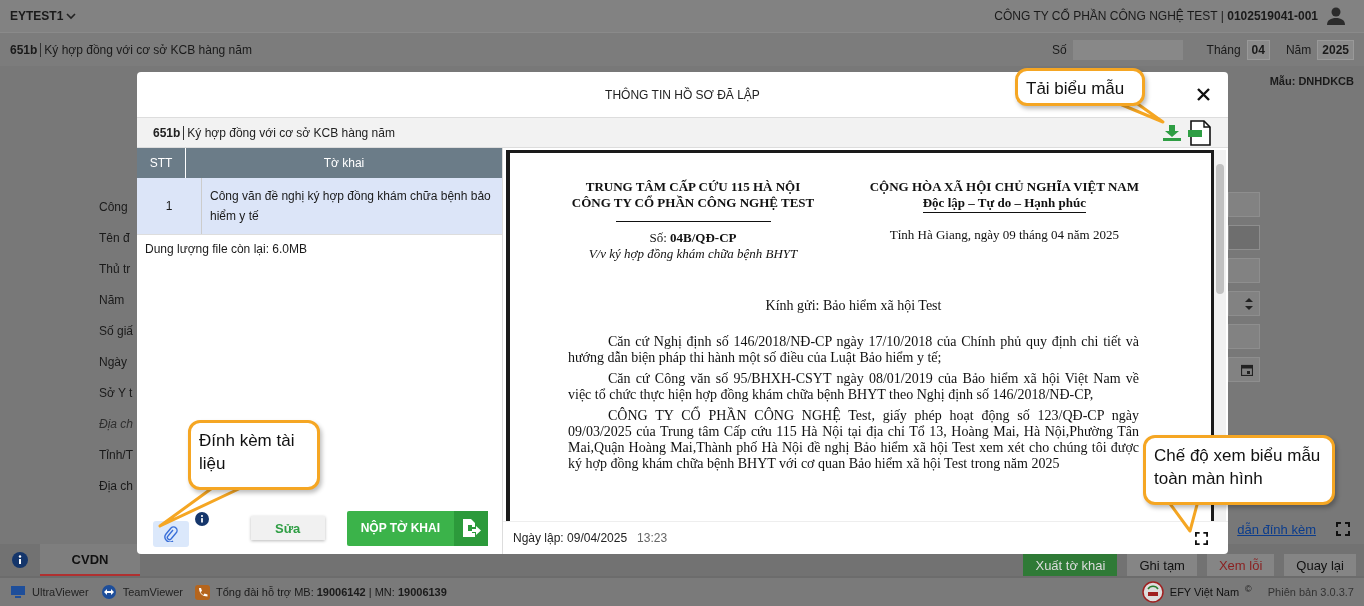 The image size is (1364, 606). What do you see at coordinates (1335, 49) in the screenshot?
I see `year-field: 2025` at bounding box center [1335, 49].